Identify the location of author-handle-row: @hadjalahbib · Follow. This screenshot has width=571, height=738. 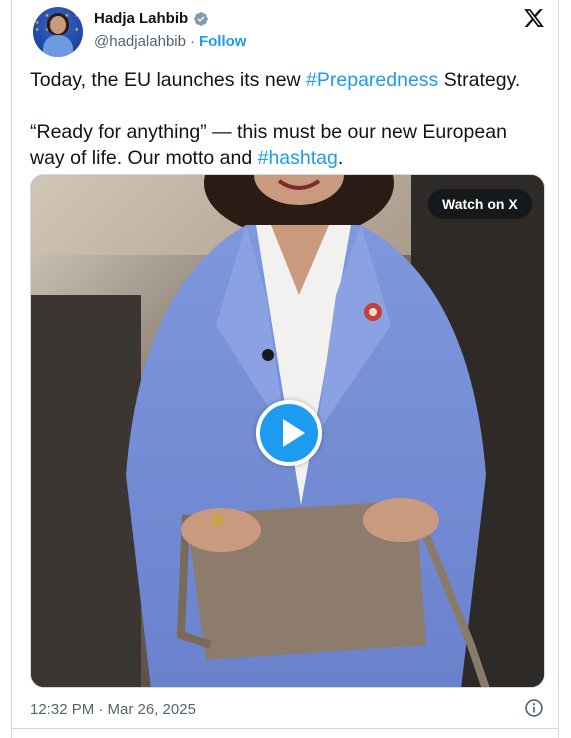
(170, 41).